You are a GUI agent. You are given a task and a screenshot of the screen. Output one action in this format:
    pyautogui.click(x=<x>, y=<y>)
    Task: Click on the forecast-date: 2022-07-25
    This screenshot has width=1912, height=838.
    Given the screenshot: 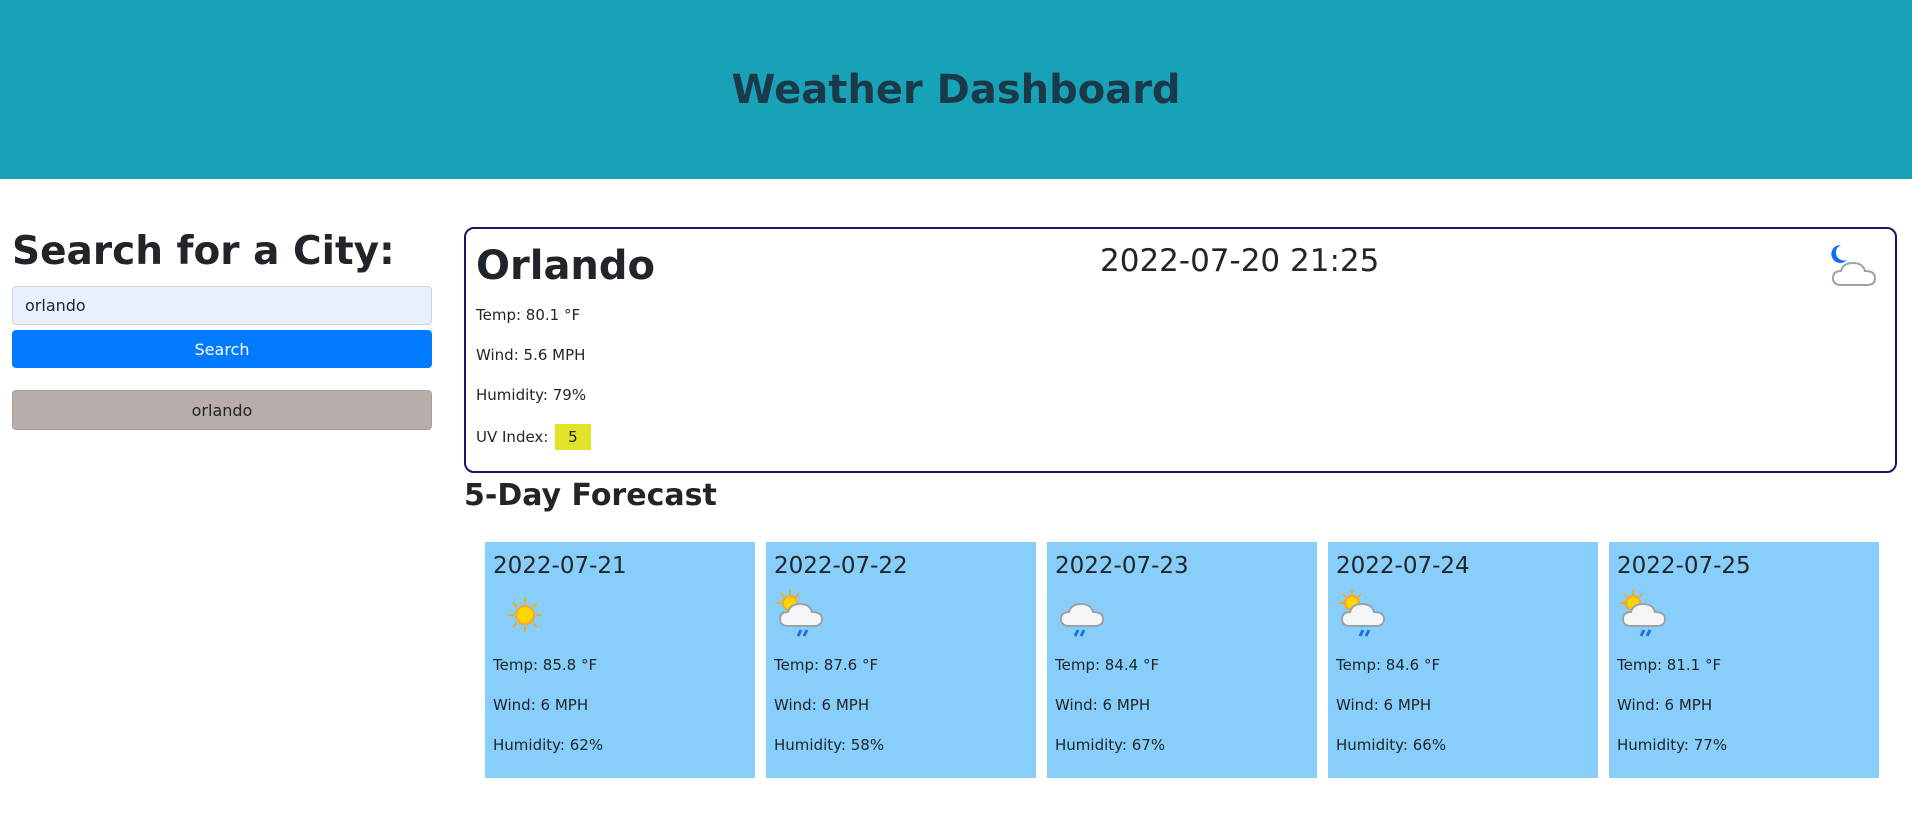 What is the action you would take?
    pyautogui.click(x=1684, y=566)
    